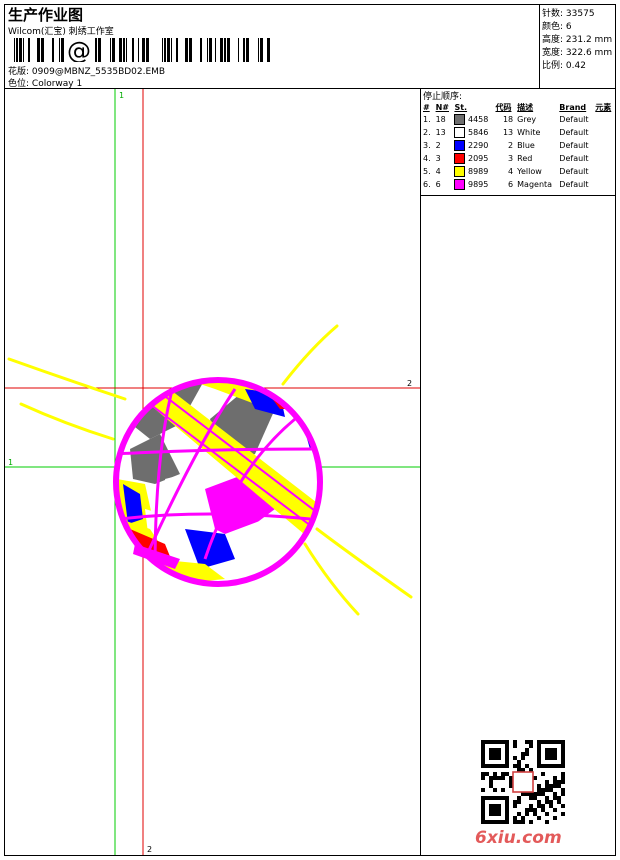 Image resolution: width=620 pixels, height=860 pixels. I want to click on col-index: #, so click(426, 107).